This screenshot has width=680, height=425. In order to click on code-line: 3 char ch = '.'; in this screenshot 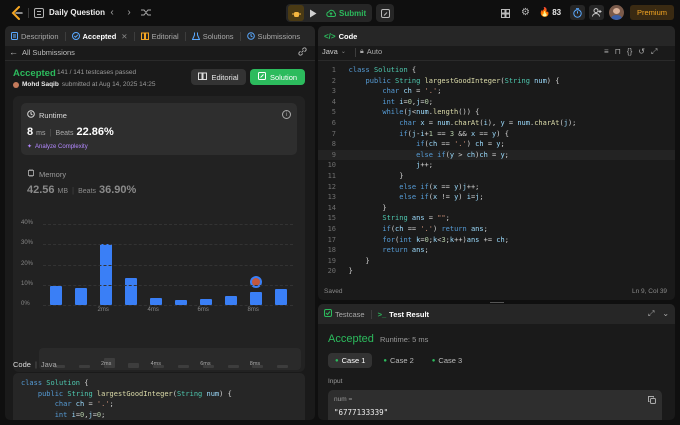, I will do `click(496, 91)`.